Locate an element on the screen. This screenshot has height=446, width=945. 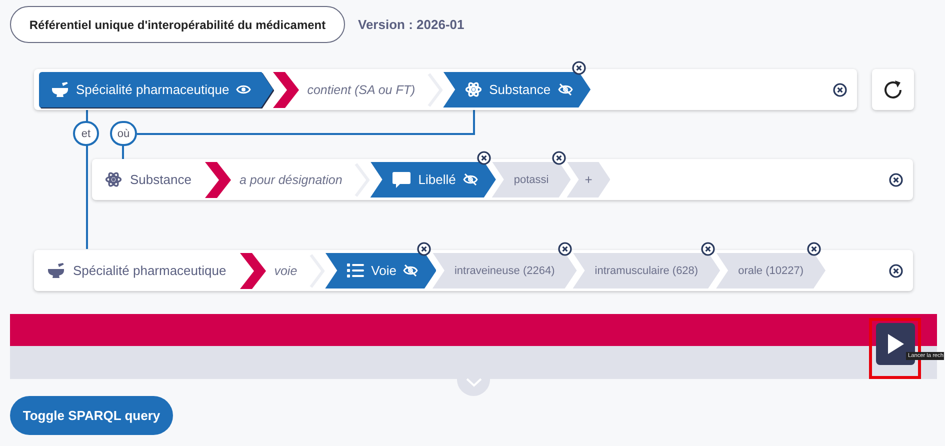
connector-label: où is located at coordinates (123, 133).